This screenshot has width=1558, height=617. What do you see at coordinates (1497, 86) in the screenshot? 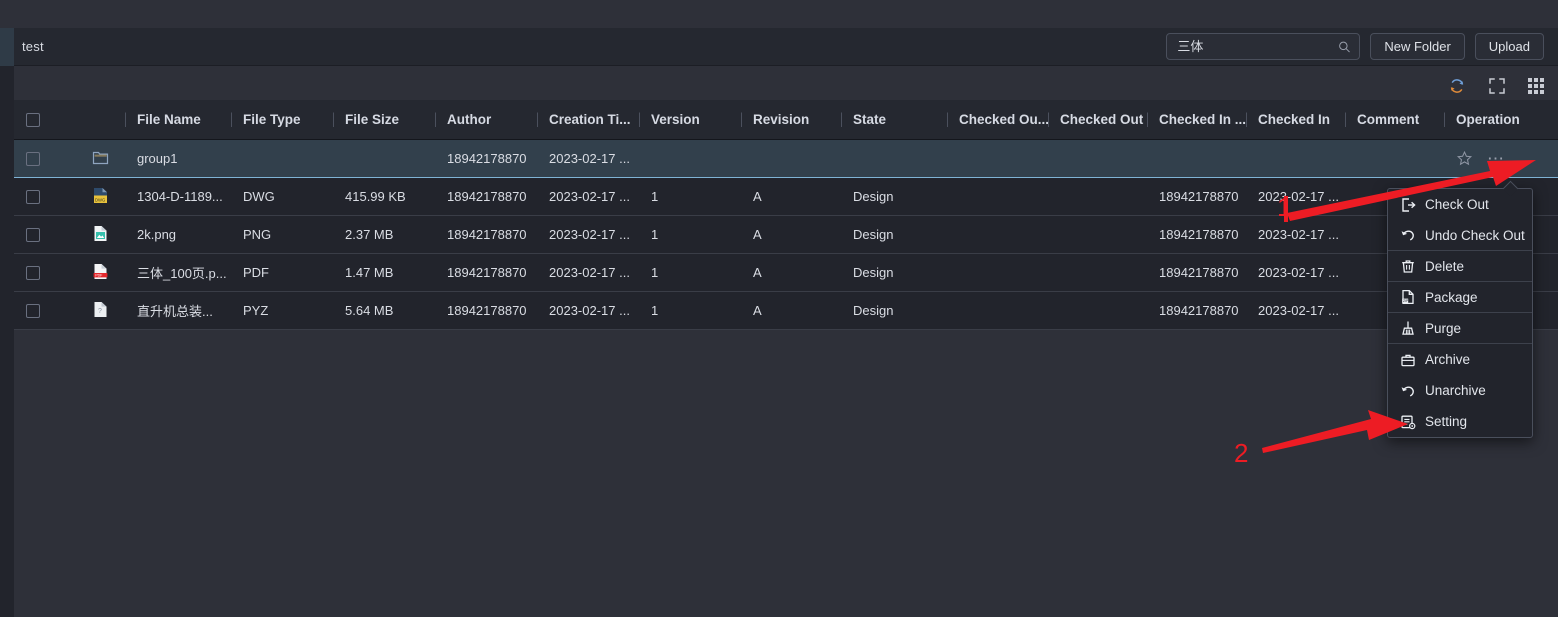
I see `fullscreen-icon` at bounding box center [1497, 86].